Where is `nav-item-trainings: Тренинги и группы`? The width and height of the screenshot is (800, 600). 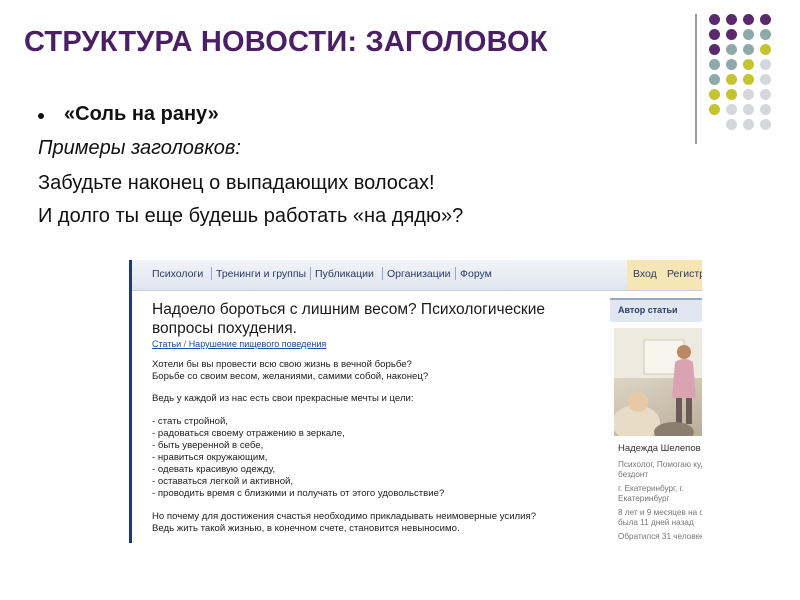
nav-item-trainings: Тренинги и группы is located at coordinates (261, 274).